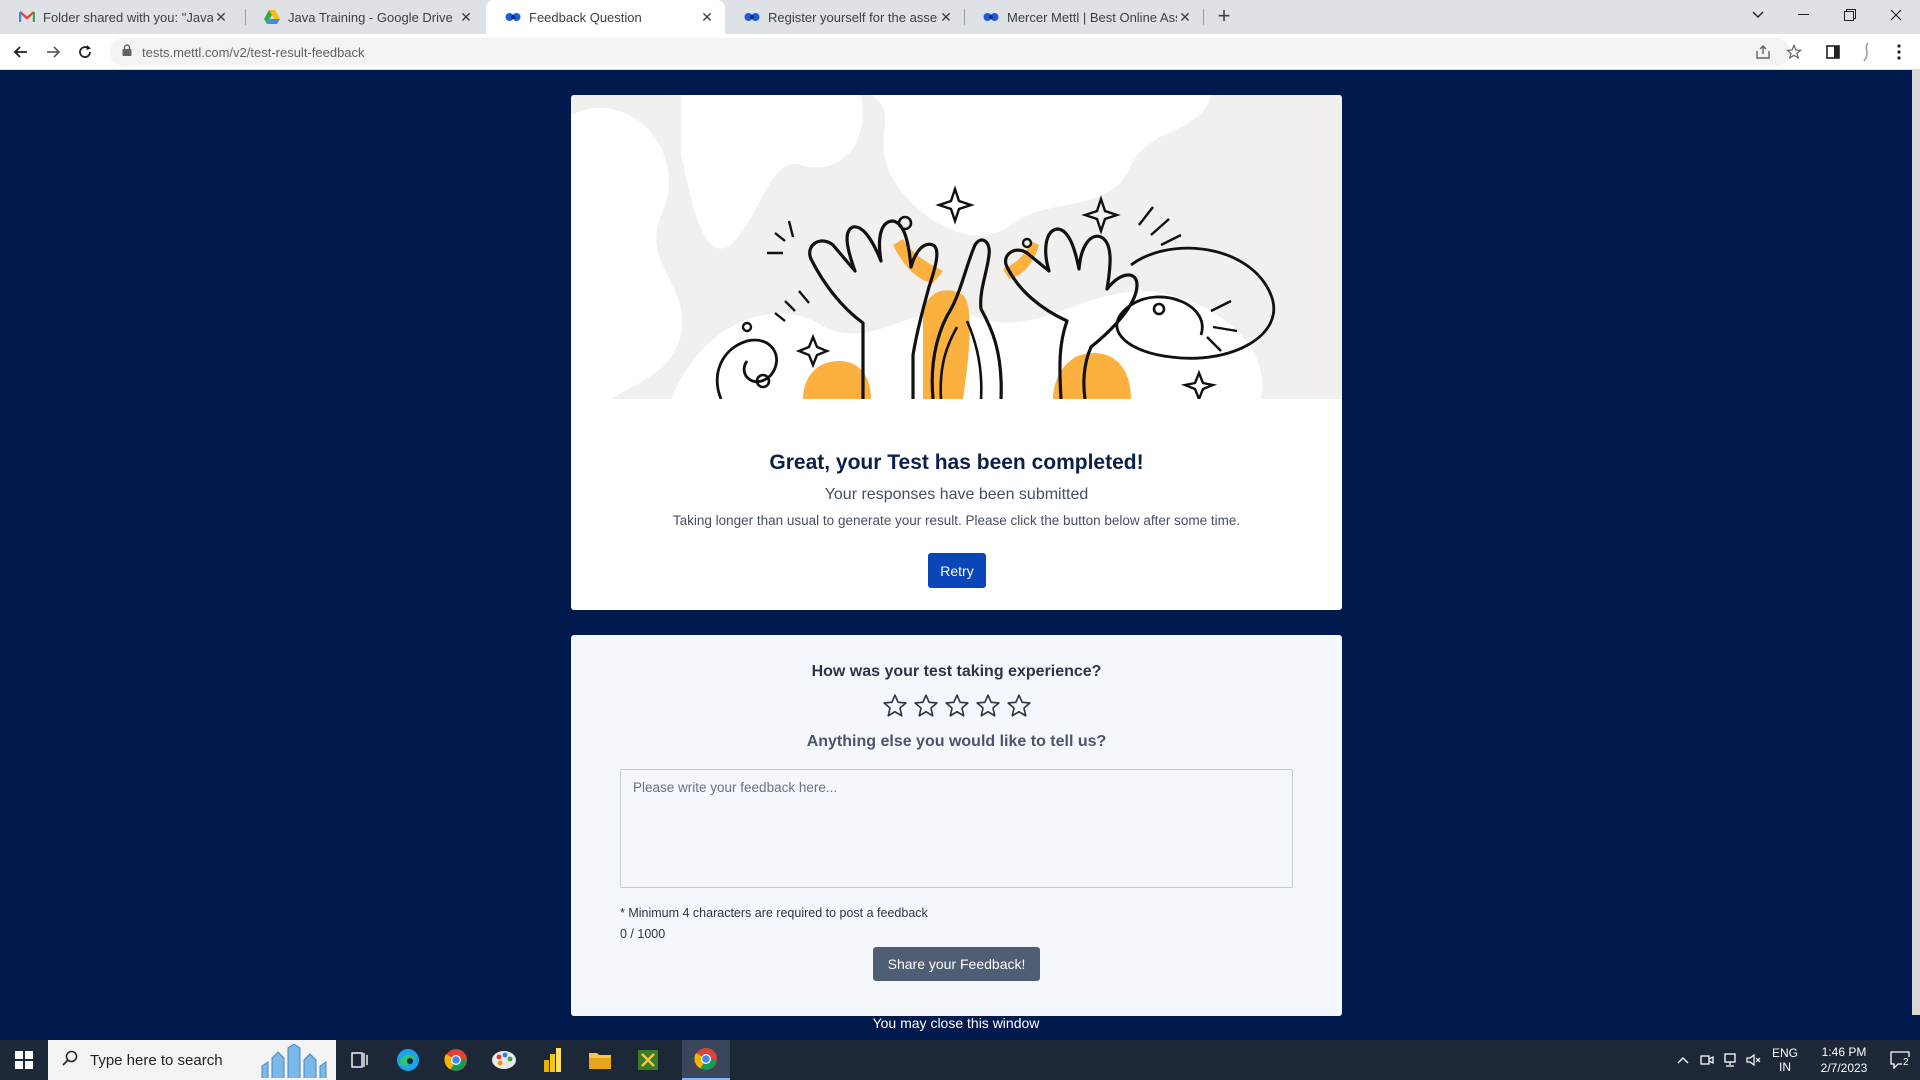 The height and width of the screenshot is (1080, 1920). I want to click on experience-question: How was your test taking experience?, so click(956, 671).